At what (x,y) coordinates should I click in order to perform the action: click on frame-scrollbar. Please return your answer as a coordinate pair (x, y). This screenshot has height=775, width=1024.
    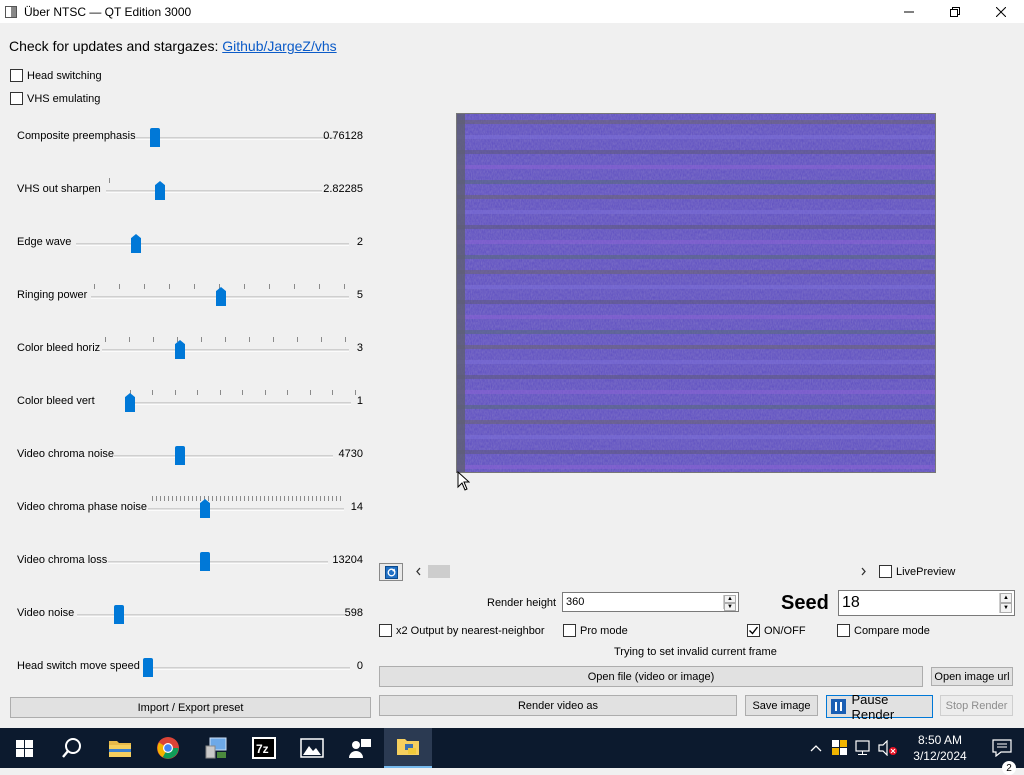
    Looking at the image, I should click on (641, 571).